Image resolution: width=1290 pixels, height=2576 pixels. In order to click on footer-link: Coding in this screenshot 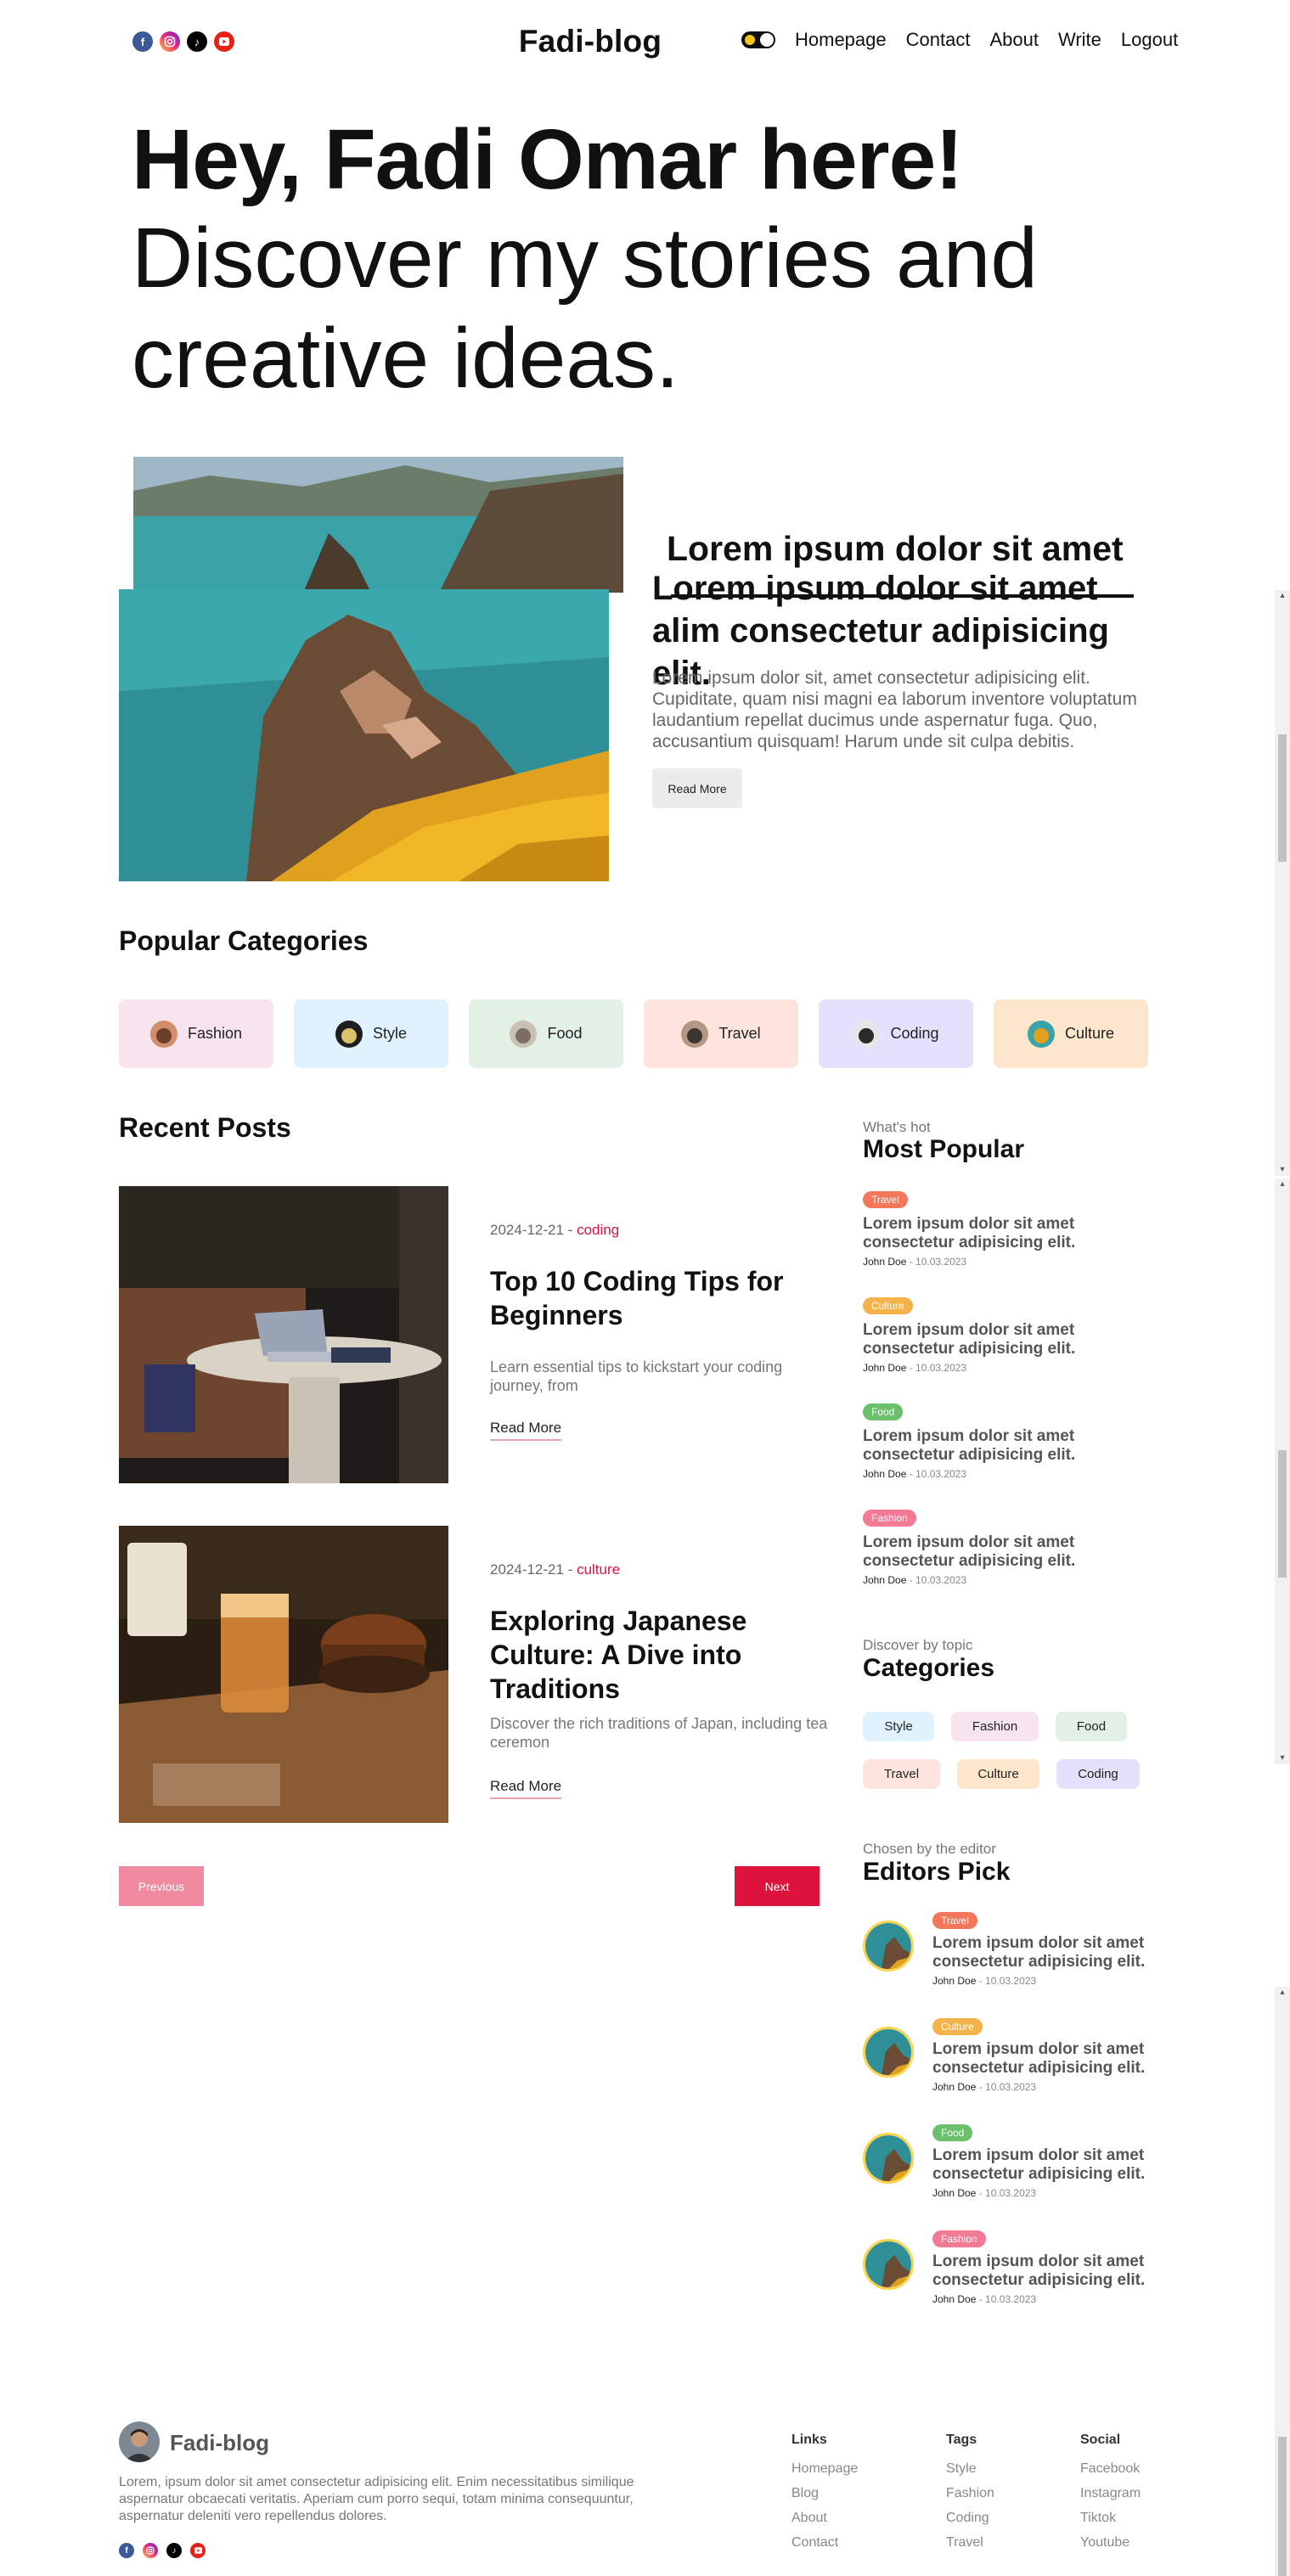, I will do `click(970, 2518)`.